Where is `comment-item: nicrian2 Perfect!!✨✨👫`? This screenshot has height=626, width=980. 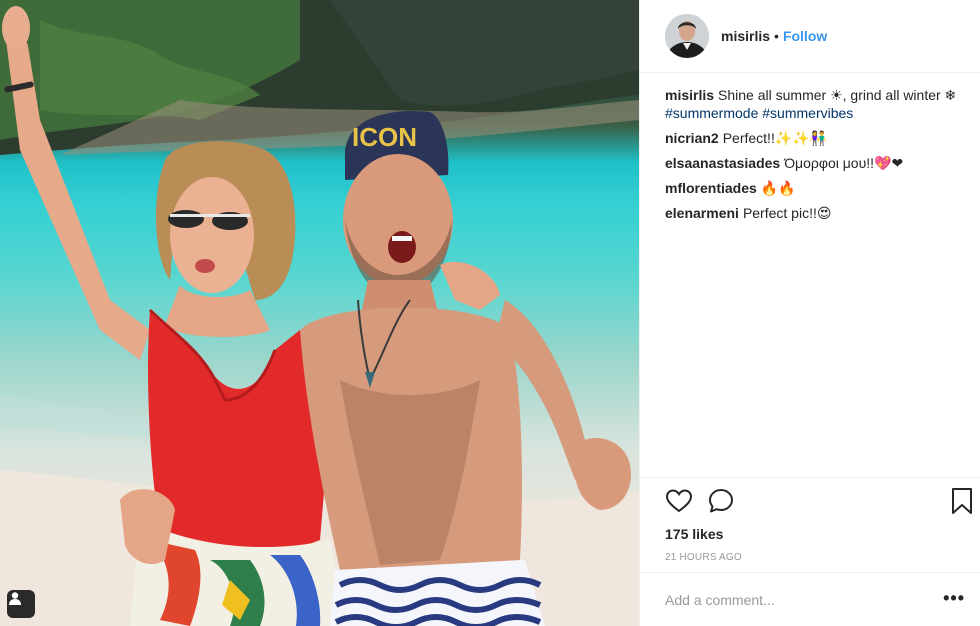
comment-item: nicrian2 Perfect!!✨✨👫 is located at coordinates (820, 138).